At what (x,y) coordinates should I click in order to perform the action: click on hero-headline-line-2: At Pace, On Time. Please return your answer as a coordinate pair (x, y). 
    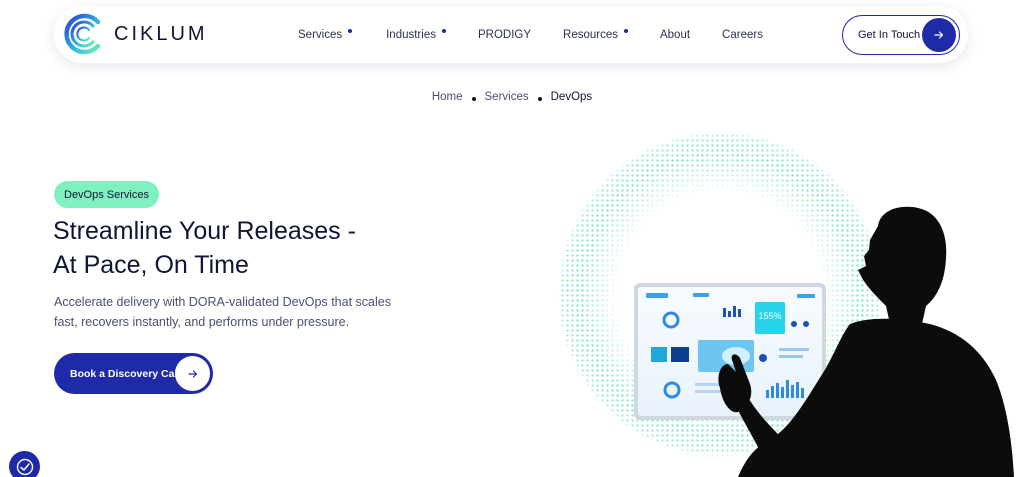
    Looking at the image, I should click on (151, 265).